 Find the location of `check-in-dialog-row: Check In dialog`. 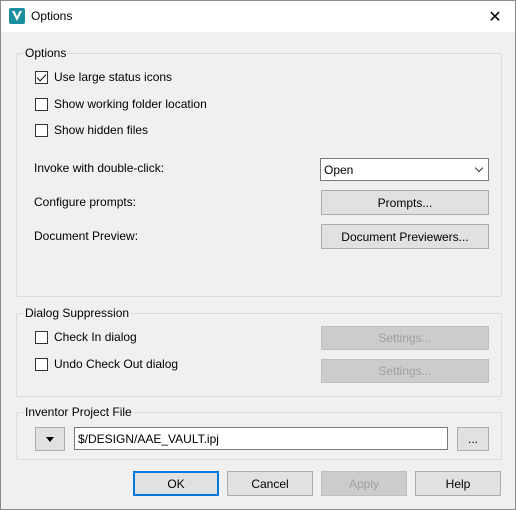

check-in-dialog-row: Check In dialog is located at coordinates (86, 337).